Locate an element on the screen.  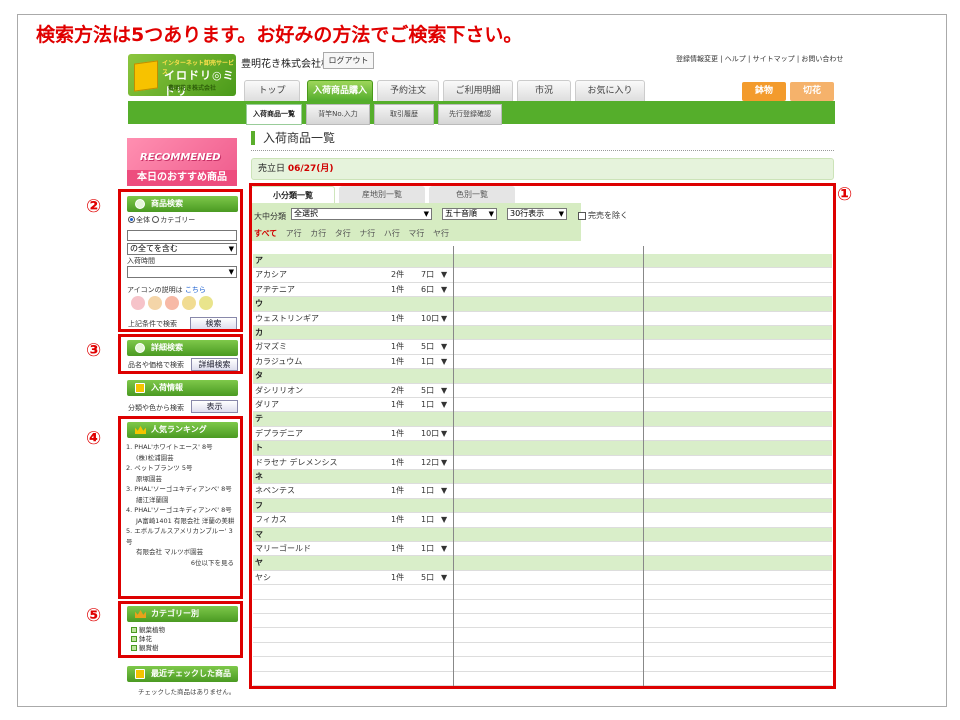
logout-button: ログアウト is located at coordinates (348, 60).